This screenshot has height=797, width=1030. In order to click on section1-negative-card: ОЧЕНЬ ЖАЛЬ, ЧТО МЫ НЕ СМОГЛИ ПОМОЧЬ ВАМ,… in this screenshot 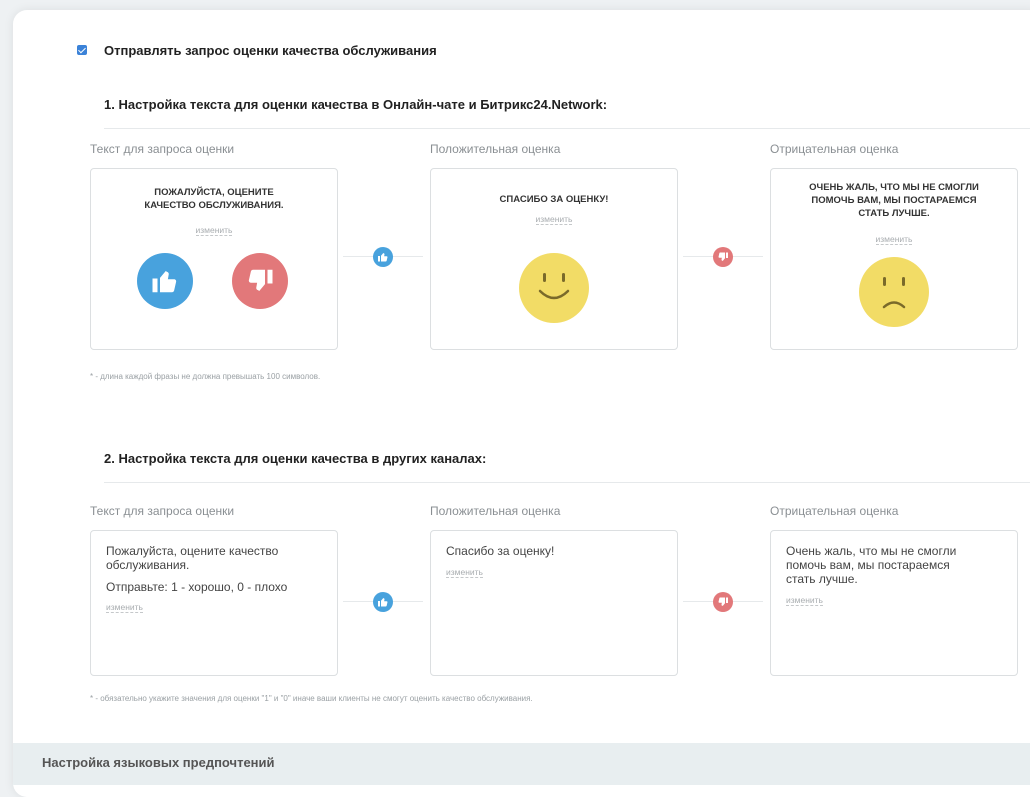, I will do `click(894, 259)`.